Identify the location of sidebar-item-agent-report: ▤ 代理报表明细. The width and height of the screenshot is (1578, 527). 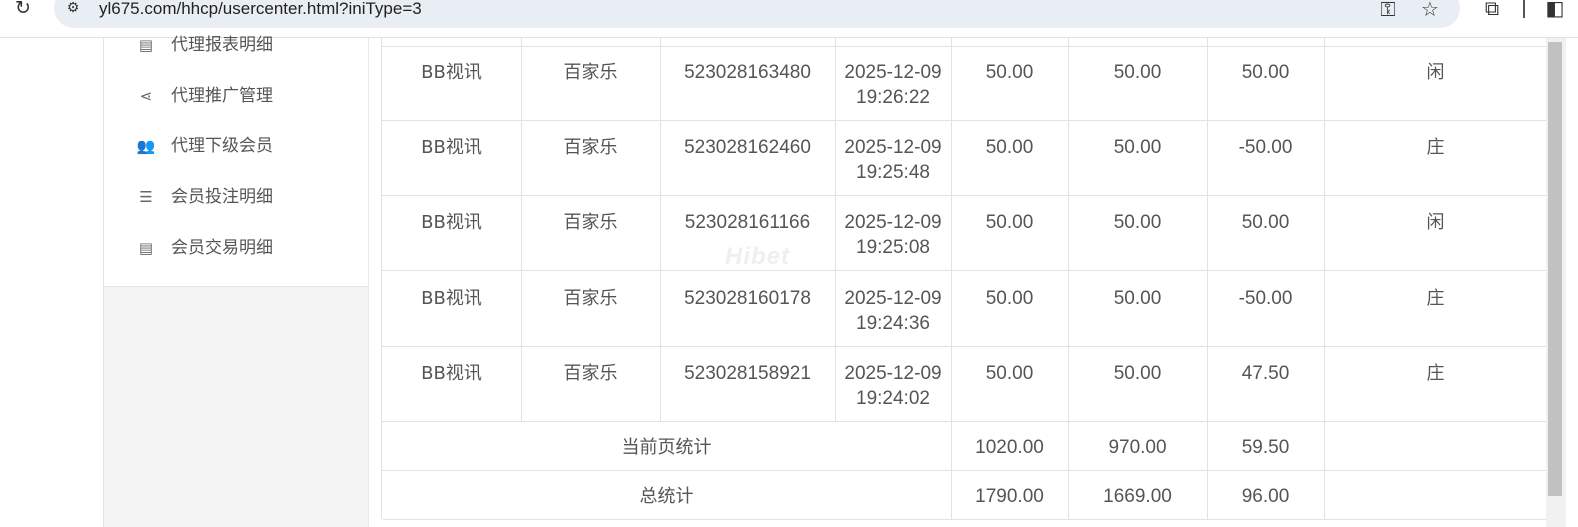
(236, 45).